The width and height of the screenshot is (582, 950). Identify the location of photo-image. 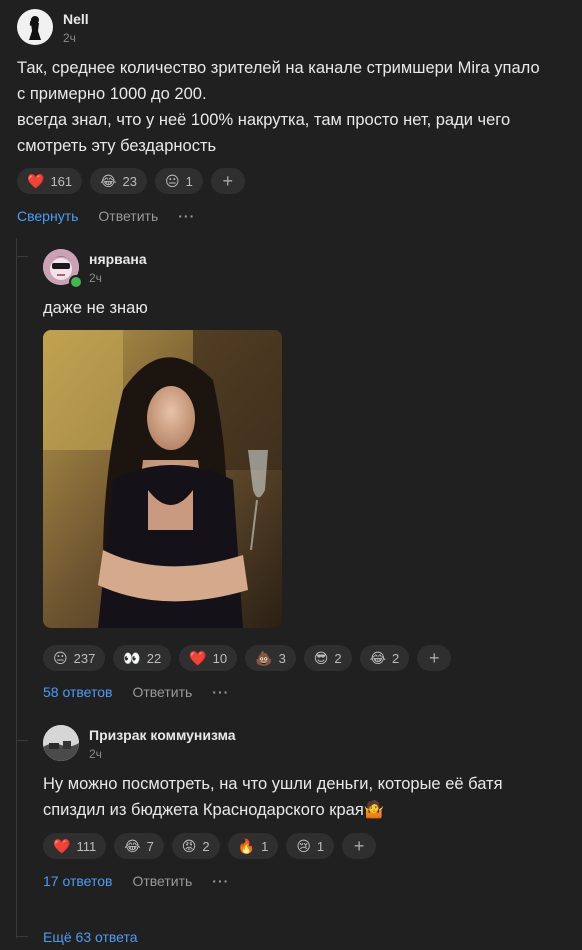
(162, 479).